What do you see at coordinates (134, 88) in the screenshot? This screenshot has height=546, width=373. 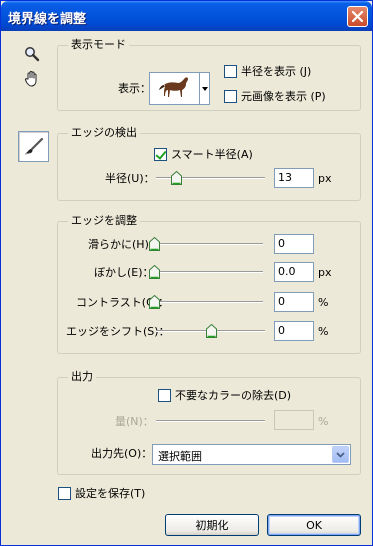 I see `view-label: 表示：` at bounding box center [134, 88].